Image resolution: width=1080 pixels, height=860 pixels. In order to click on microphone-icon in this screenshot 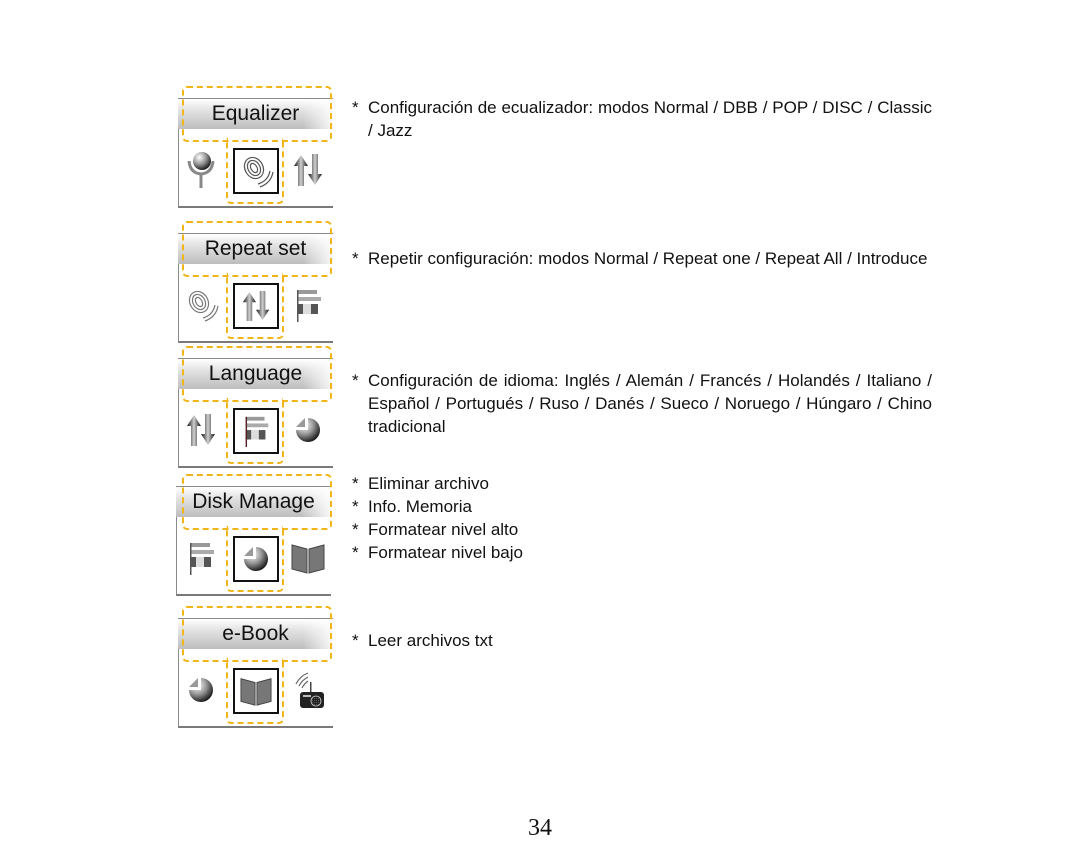, I will do `click(201, 170)`.